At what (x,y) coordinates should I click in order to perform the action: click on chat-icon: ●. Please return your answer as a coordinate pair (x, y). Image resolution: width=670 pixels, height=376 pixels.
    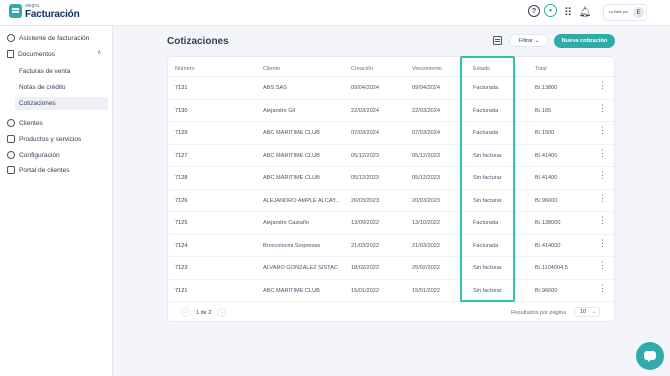
    Looking at the image, I should click on (550, 10).